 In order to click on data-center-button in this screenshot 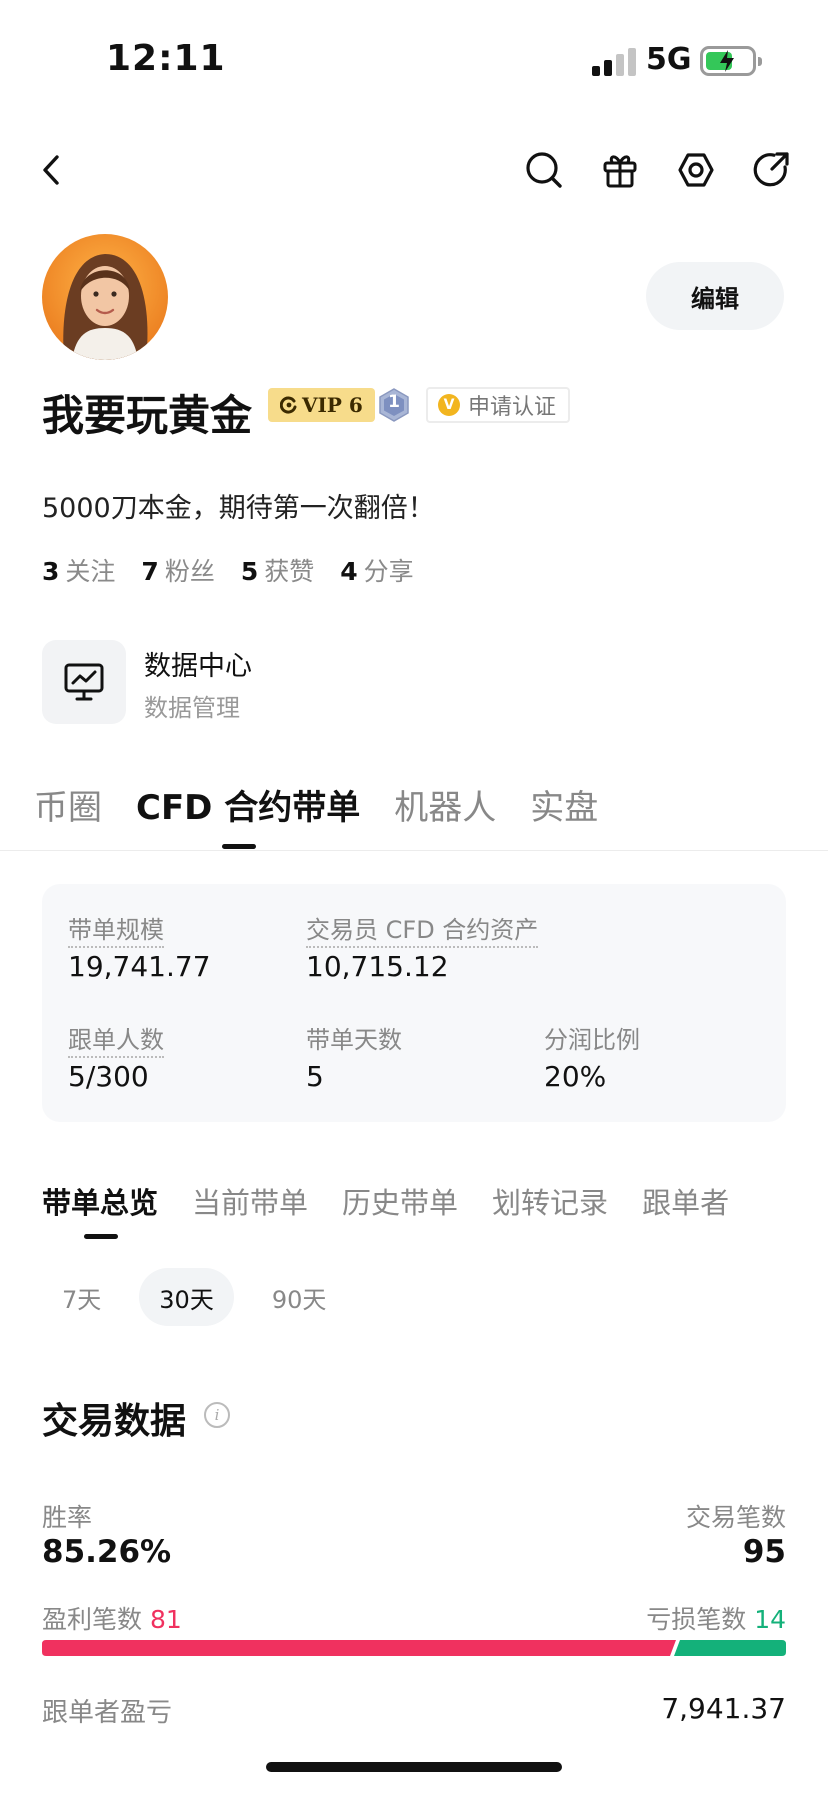, I will do `click(84, 682)`.